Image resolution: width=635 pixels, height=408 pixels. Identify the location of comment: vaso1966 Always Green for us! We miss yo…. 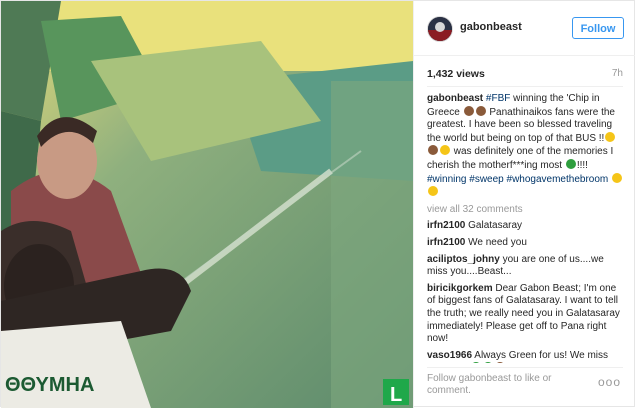
(526, 356).